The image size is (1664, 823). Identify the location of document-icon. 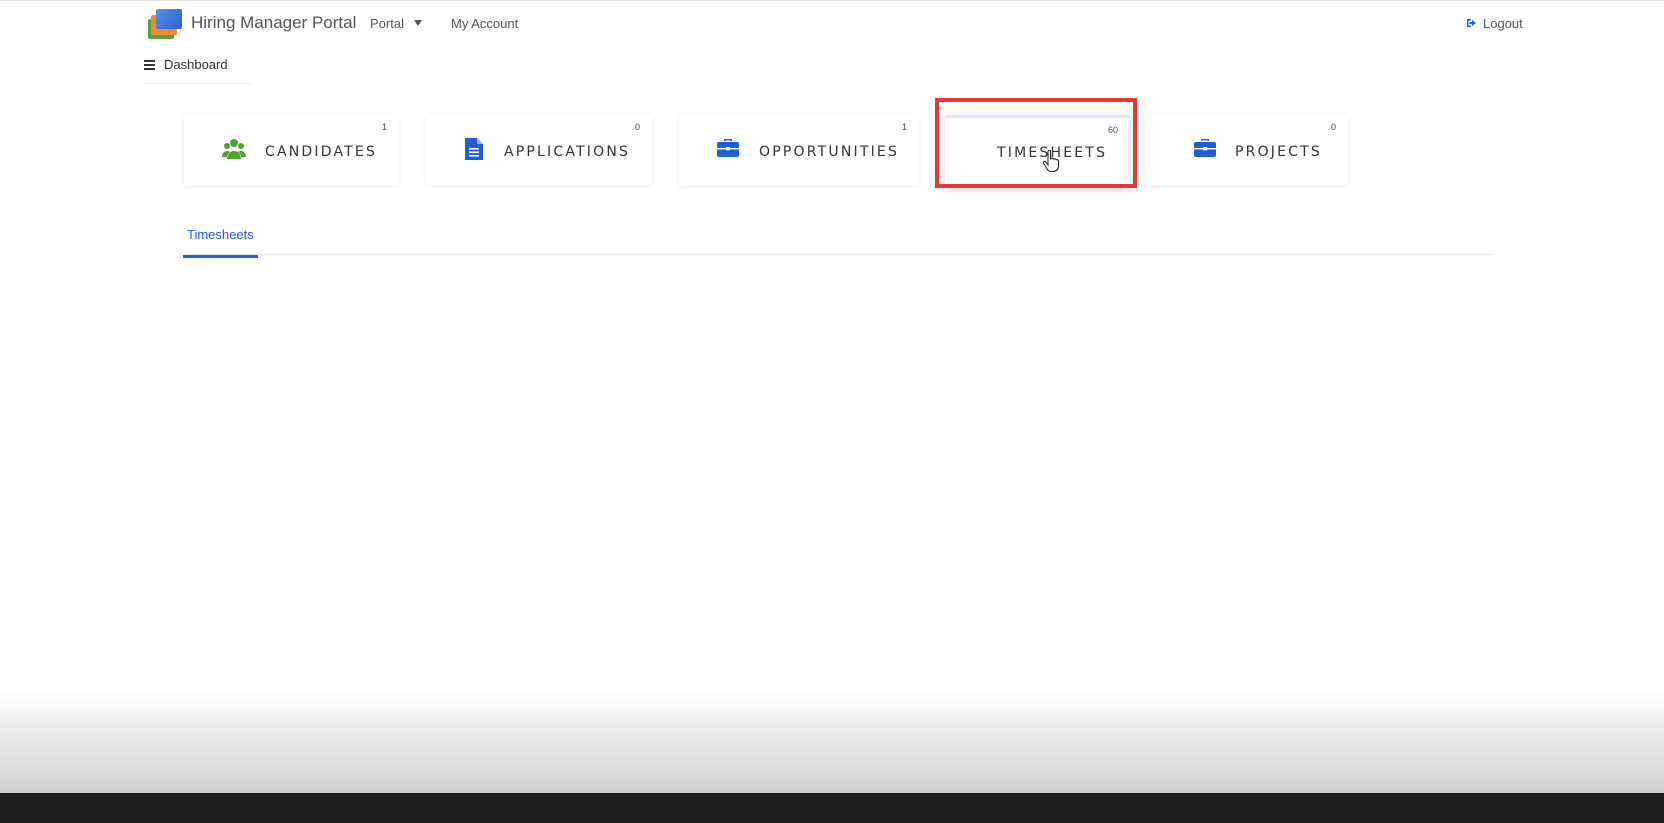
(474, 151).